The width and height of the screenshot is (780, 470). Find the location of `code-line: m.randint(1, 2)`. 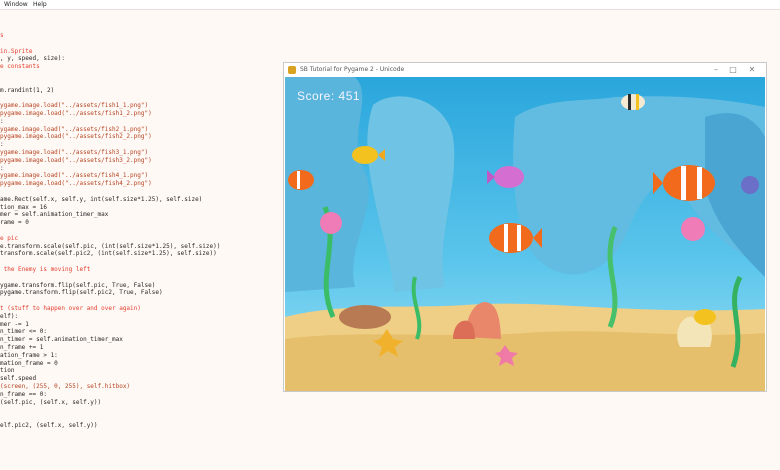

code-line: m.randint(1, 2) is located at coordinates (27, 90).